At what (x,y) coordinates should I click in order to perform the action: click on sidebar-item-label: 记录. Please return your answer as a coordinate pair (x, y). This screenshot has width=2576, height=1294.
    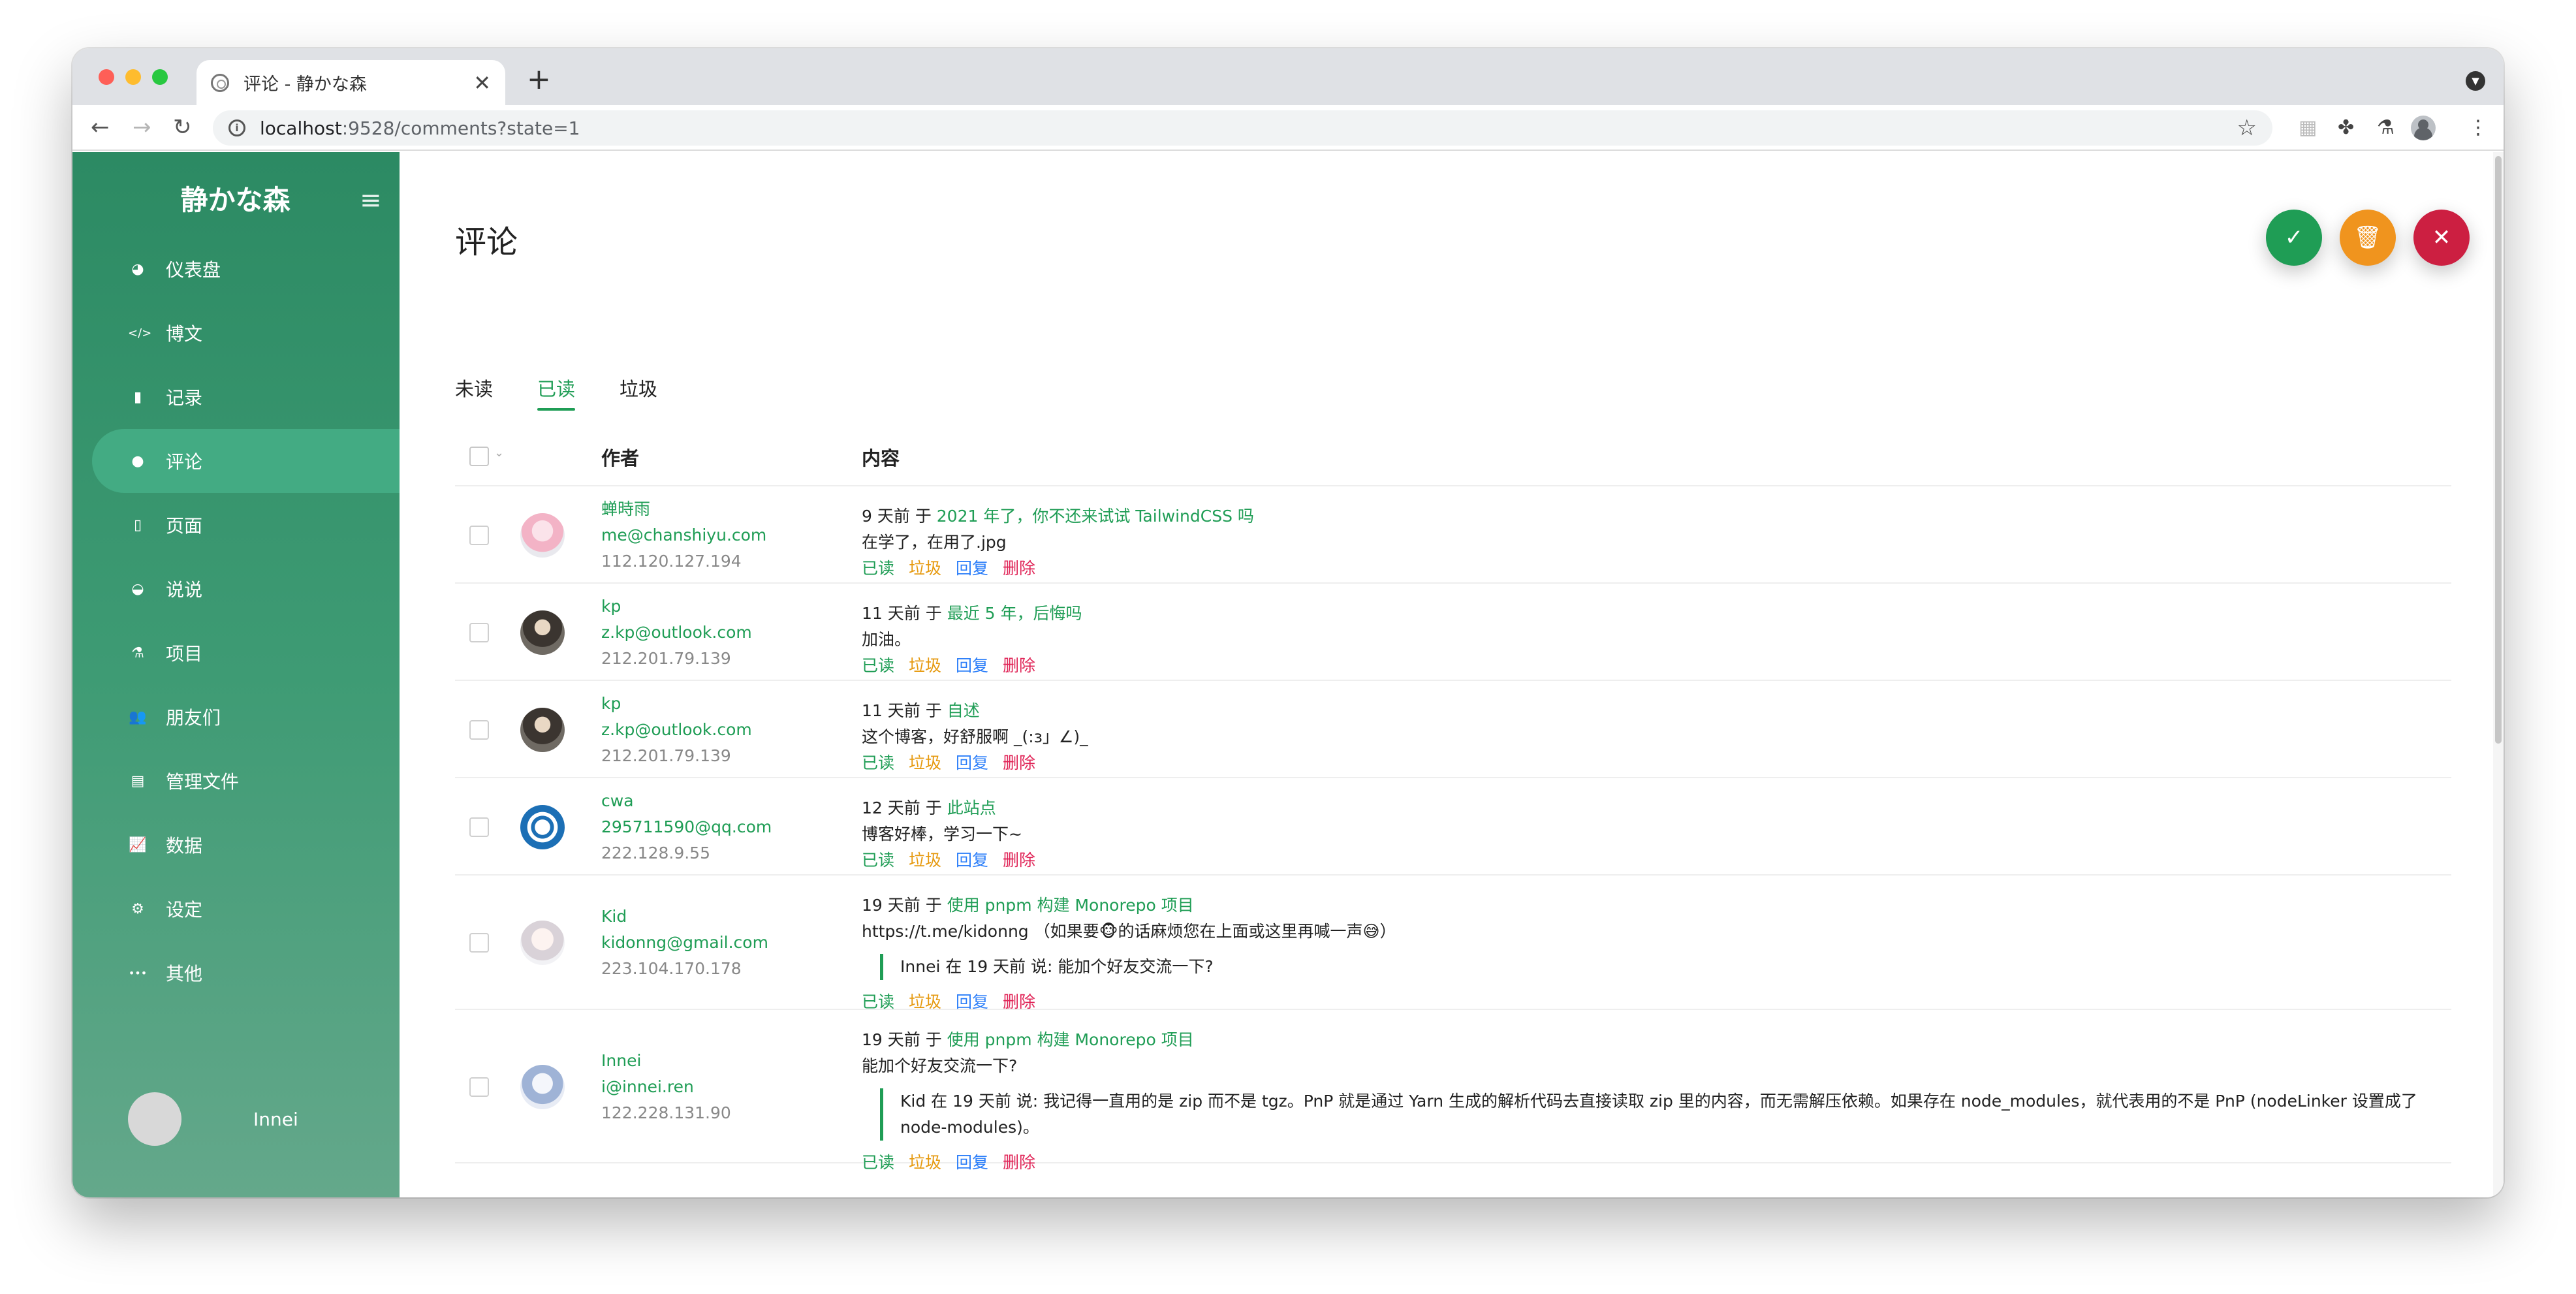
    Looking at the image, I should click on (184, 398).